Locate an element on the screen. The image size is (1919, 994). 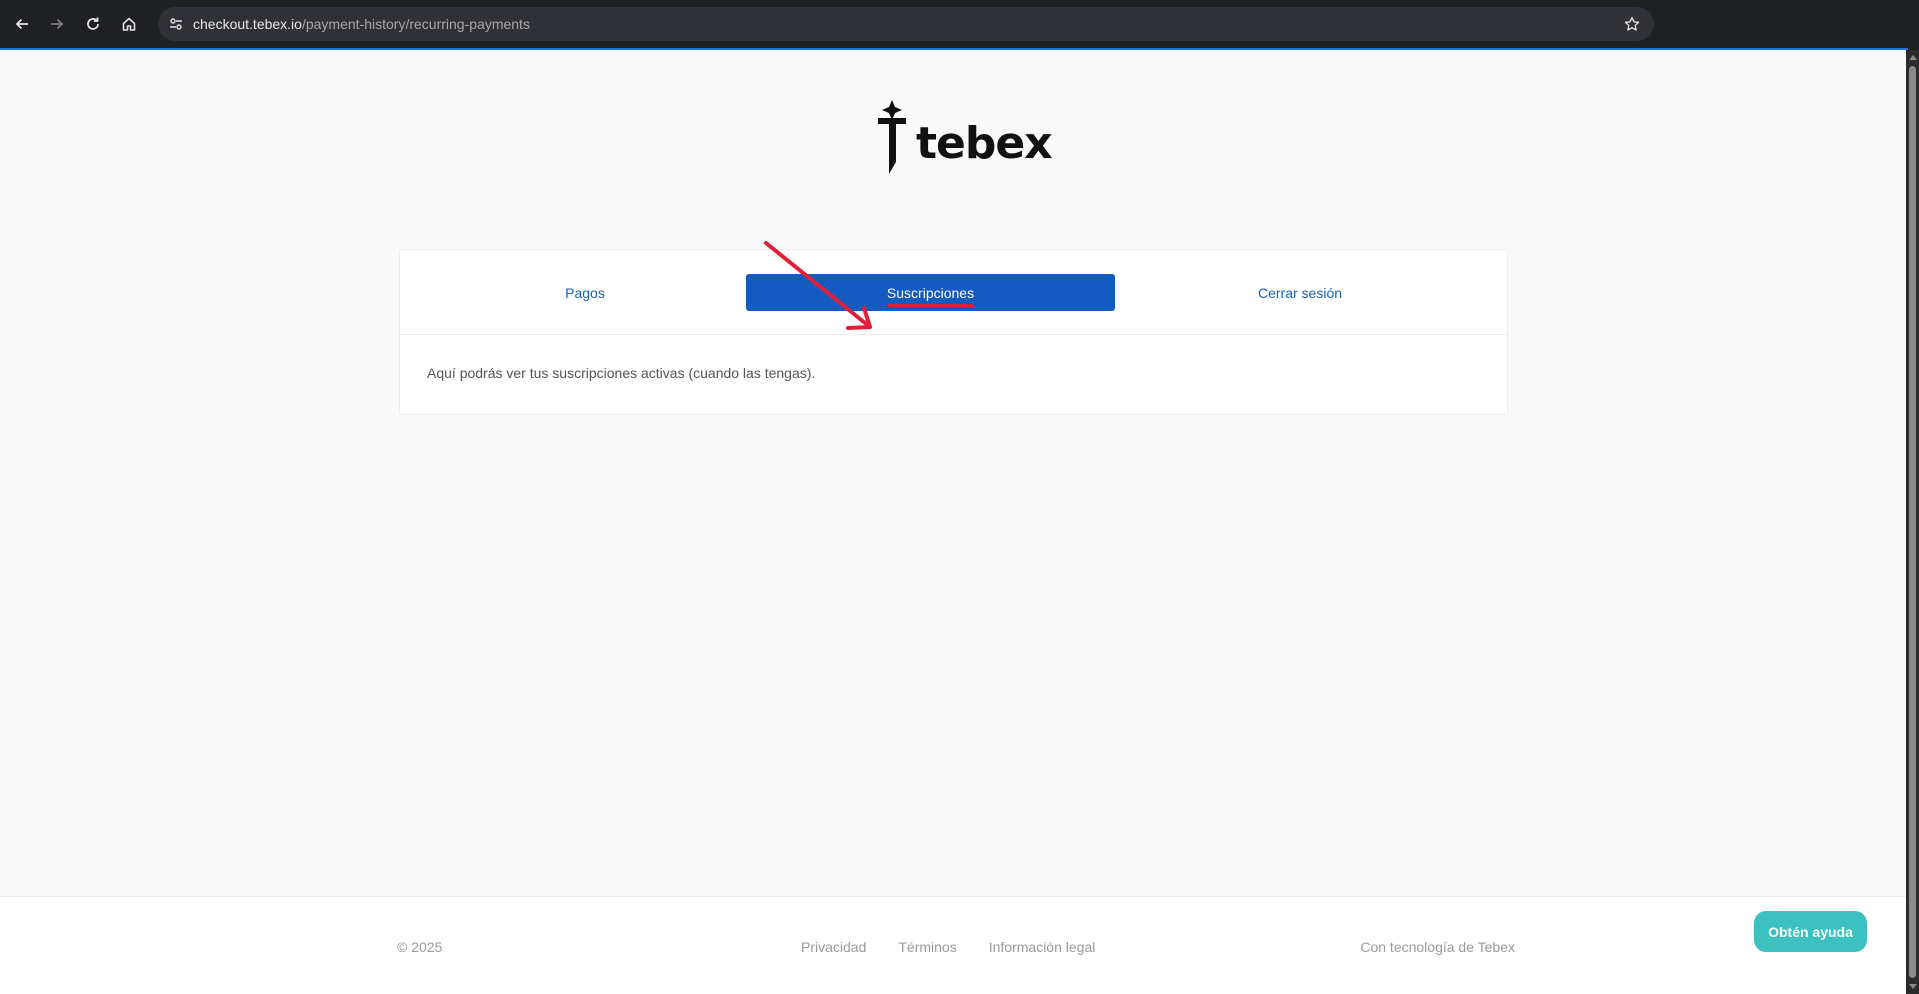
footer-link-legal: Información legal is located at coordinates (1042, 947).